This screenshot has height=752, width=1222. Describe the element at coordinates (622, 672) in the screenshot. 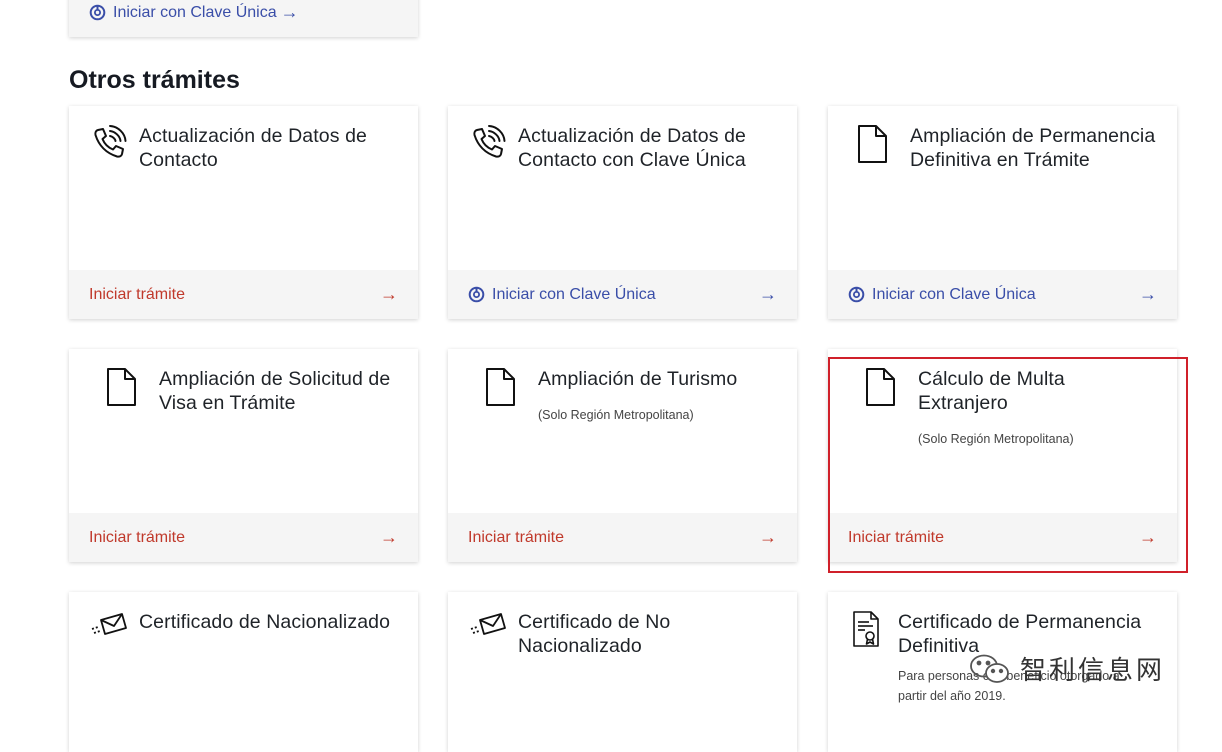

I see `card-certificado-no-nacionalizado: Certificado de No Nacionalizado` at that location.